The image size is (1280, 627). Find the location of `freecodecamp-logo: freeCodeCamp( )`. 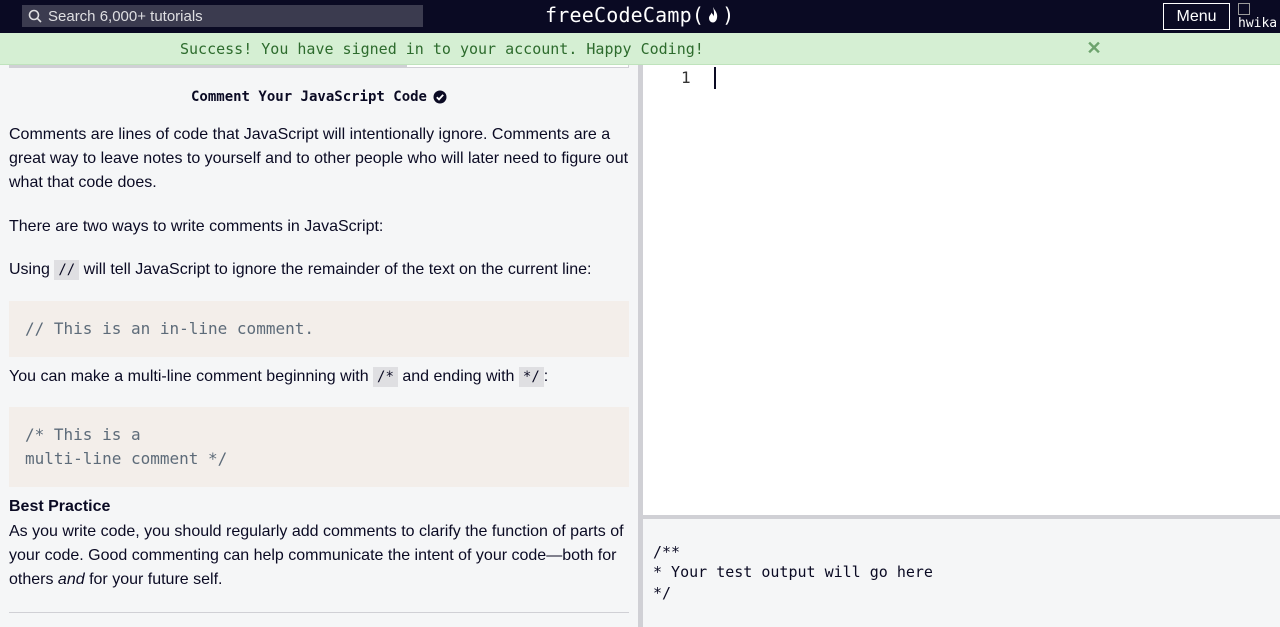

freecodecamp-logo: freeCodeCamp( ) is located at coordinates (639, 15).